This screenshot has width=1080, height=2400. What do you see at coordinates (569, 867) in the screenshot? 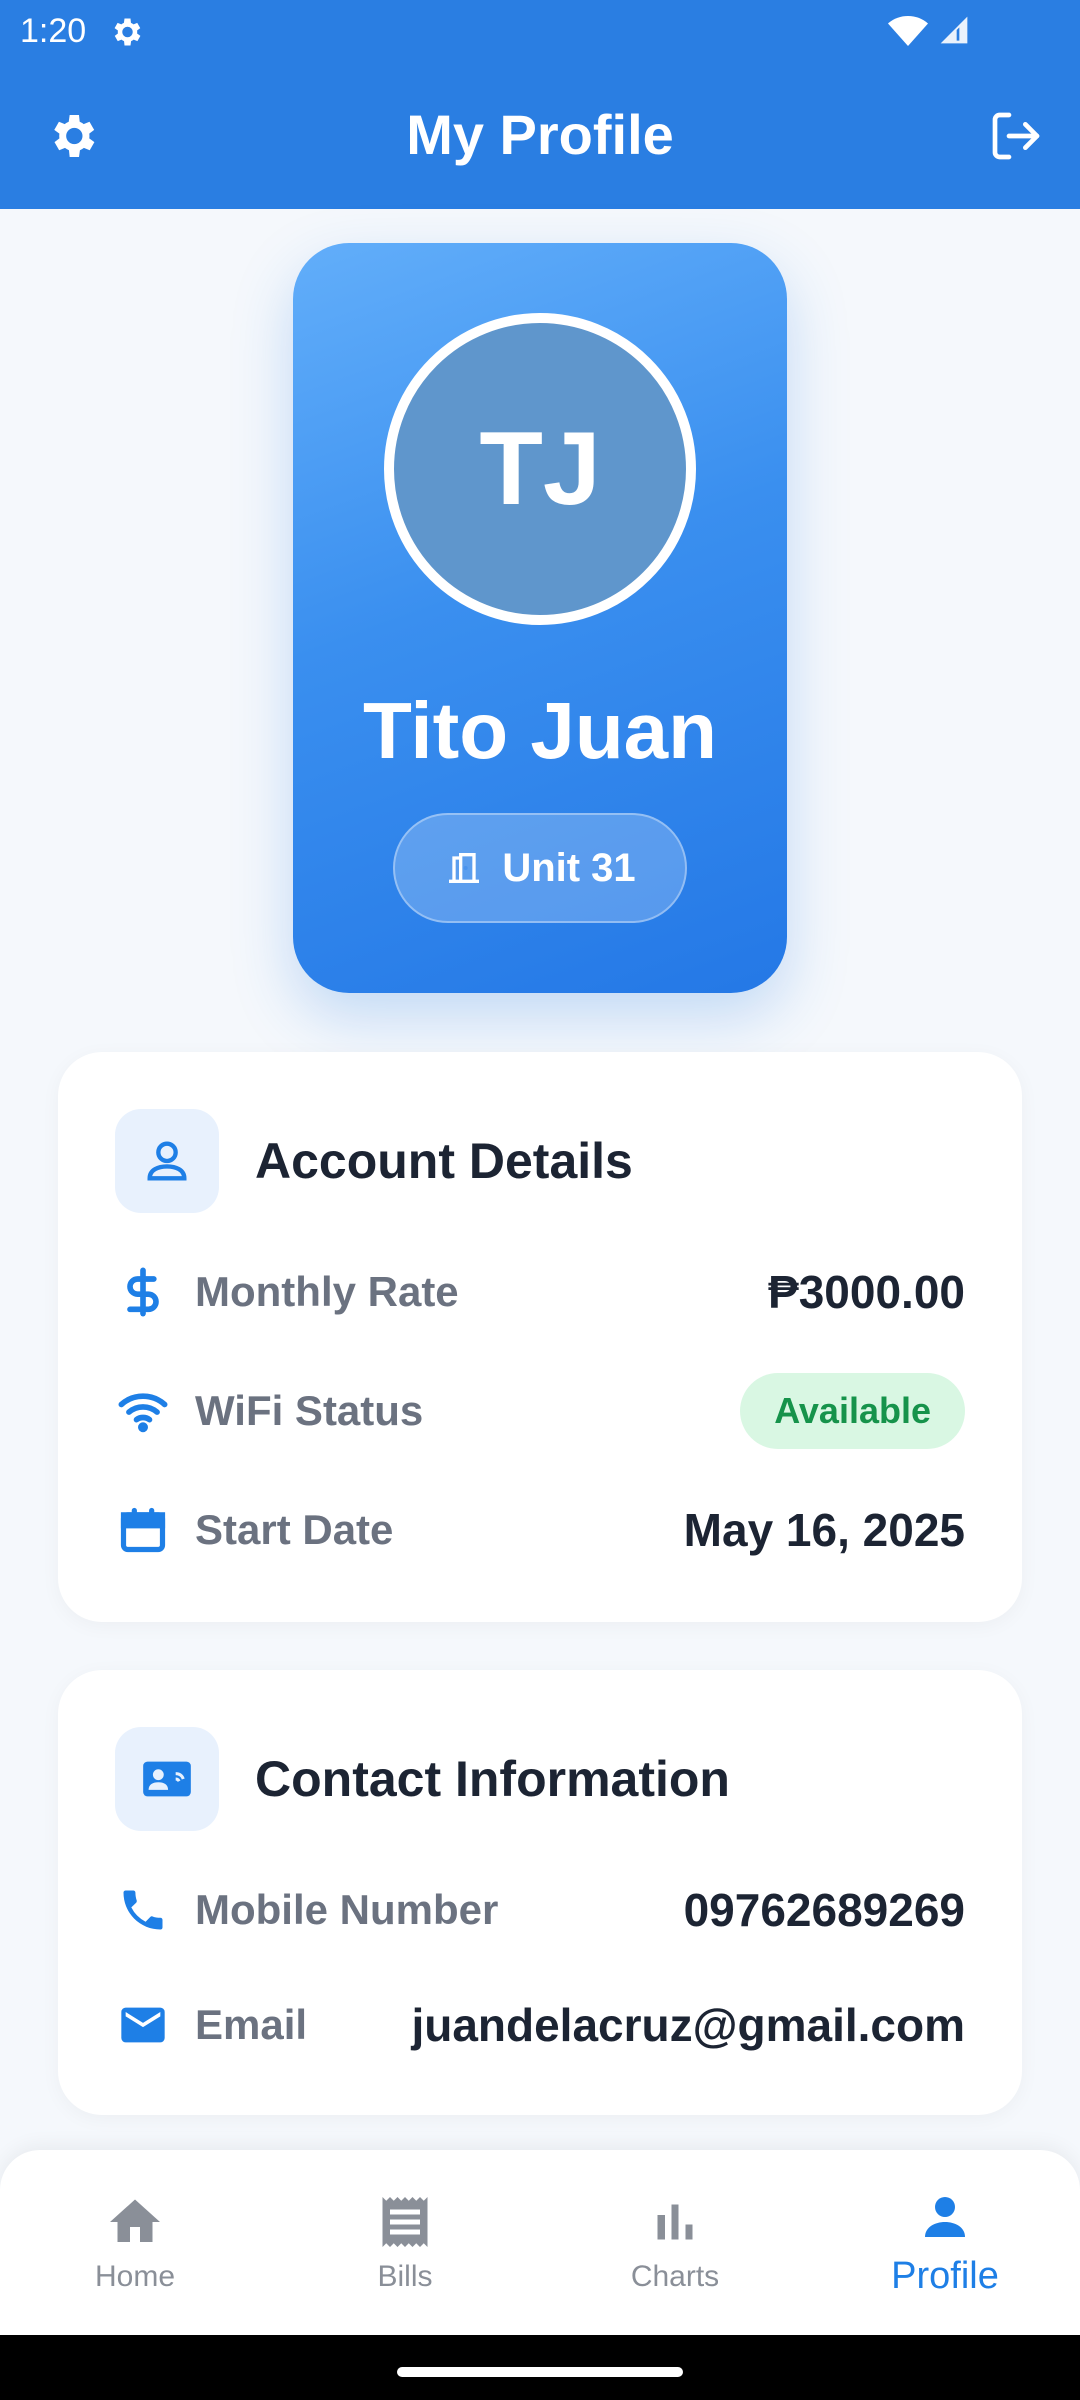
I see `unit-label: Unit 31` at bounding box center [569, 867].